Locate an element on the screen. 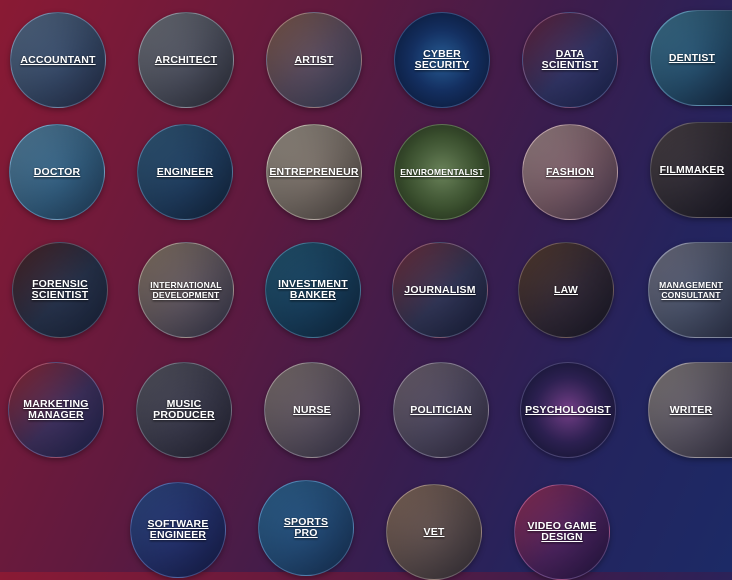  career-cyber-security: CYBER SECURITY is located at coordinates (442, 60).